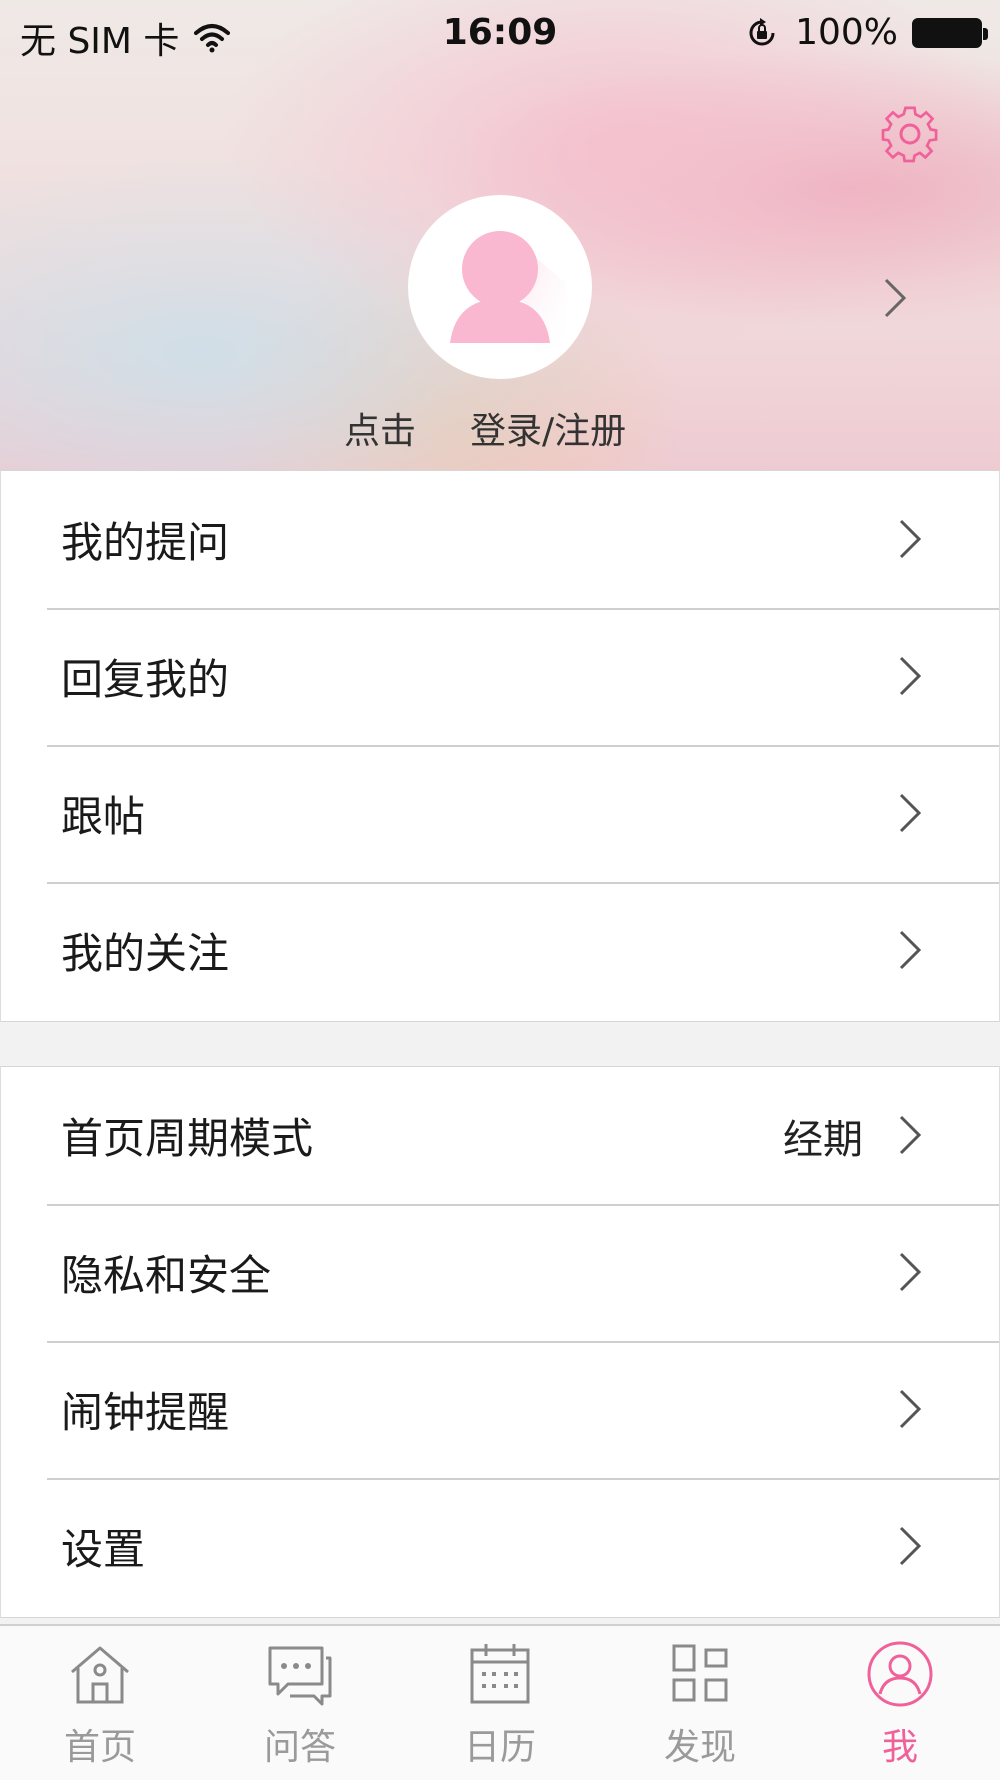  I want to click on tab-home: 首页, so click(100, 1703).